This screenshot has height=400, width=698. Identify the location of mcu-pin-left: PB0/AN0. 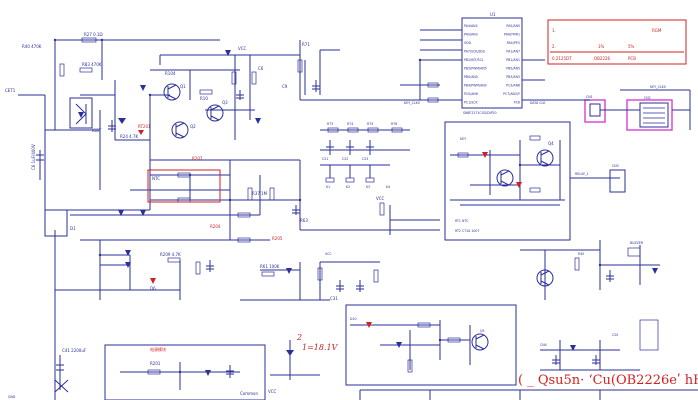
(471, 77).